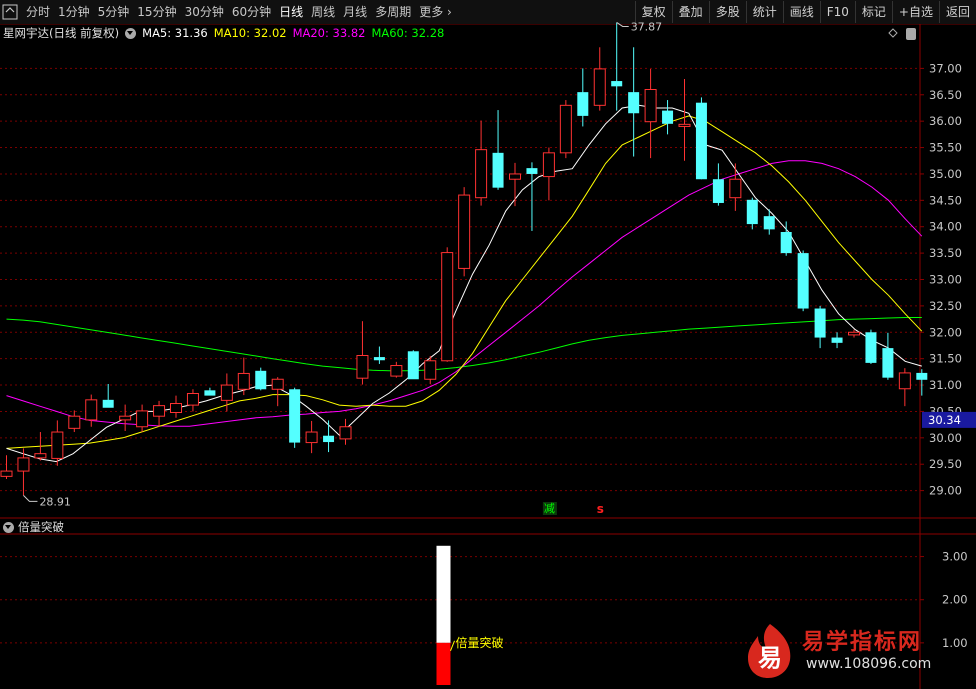  What do you see at coordinates (600, 509) in the screenshot?
I see `s-marker: s` at bounding box center [600, 509].